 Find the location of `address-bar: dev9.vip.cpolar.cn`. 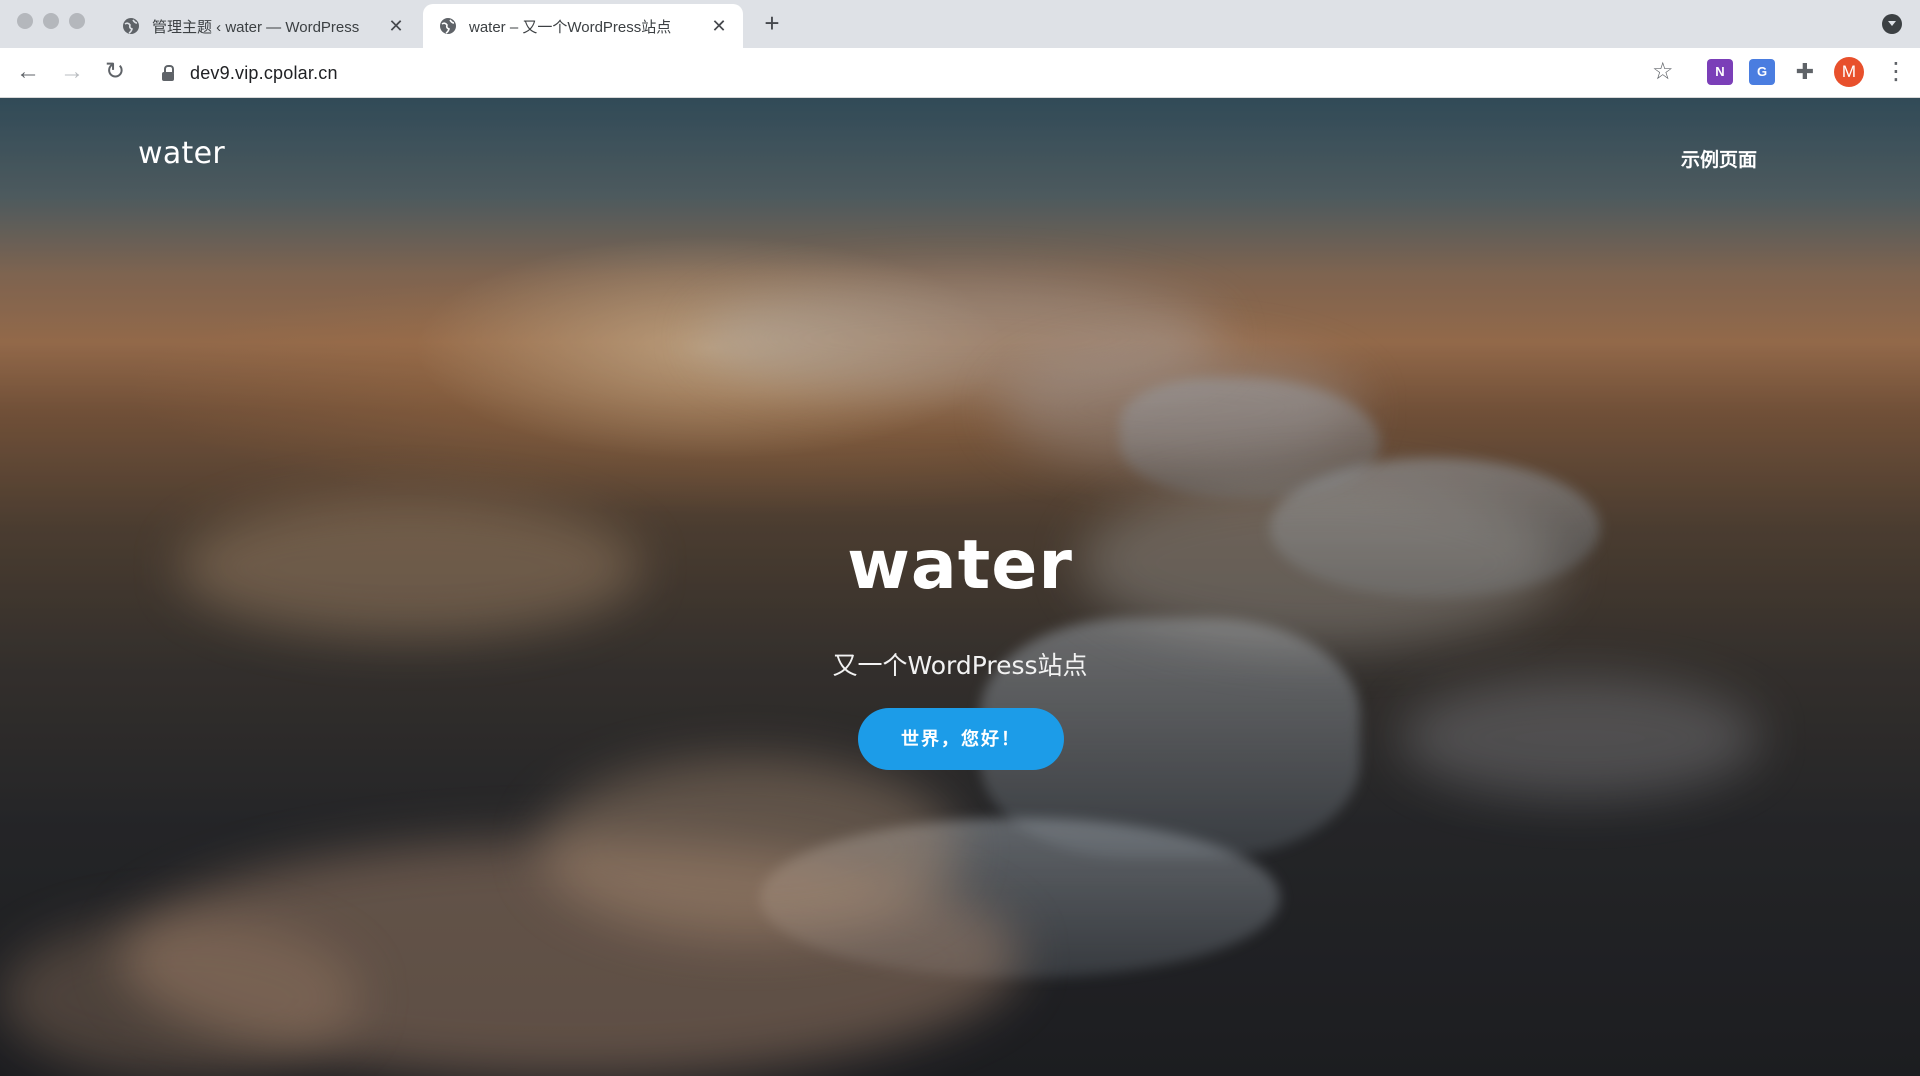

address-bar: dev9.vip.cpolar.cn is located at coordinates (919, 73).